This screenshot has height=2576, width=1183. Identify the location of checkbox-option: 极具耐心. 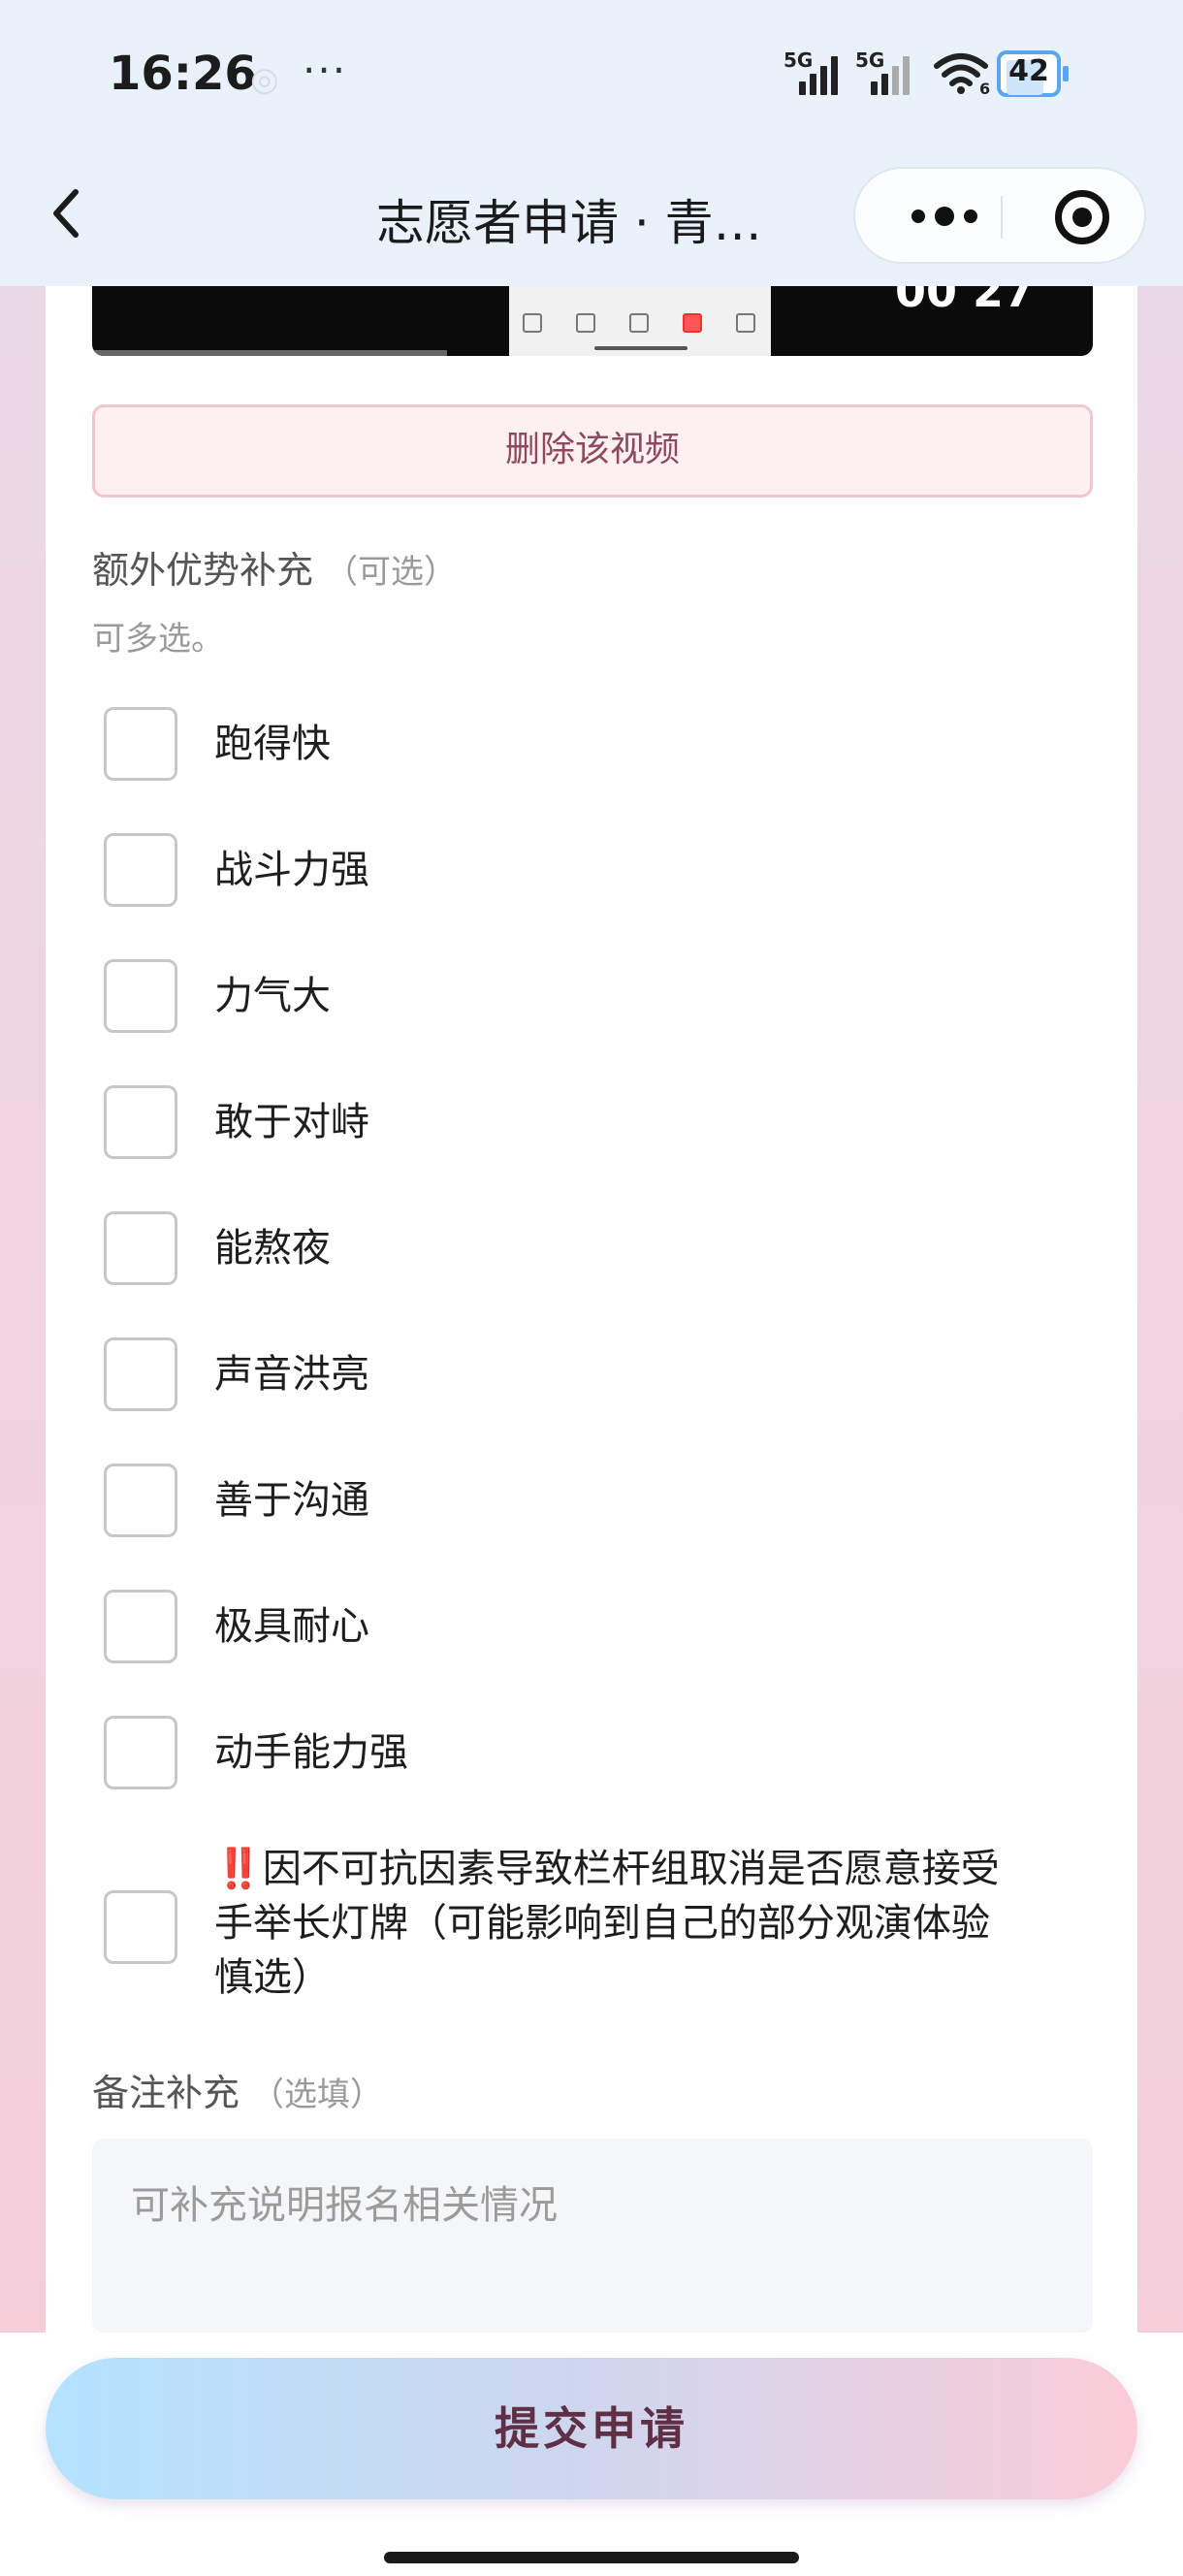
(593, 1628).